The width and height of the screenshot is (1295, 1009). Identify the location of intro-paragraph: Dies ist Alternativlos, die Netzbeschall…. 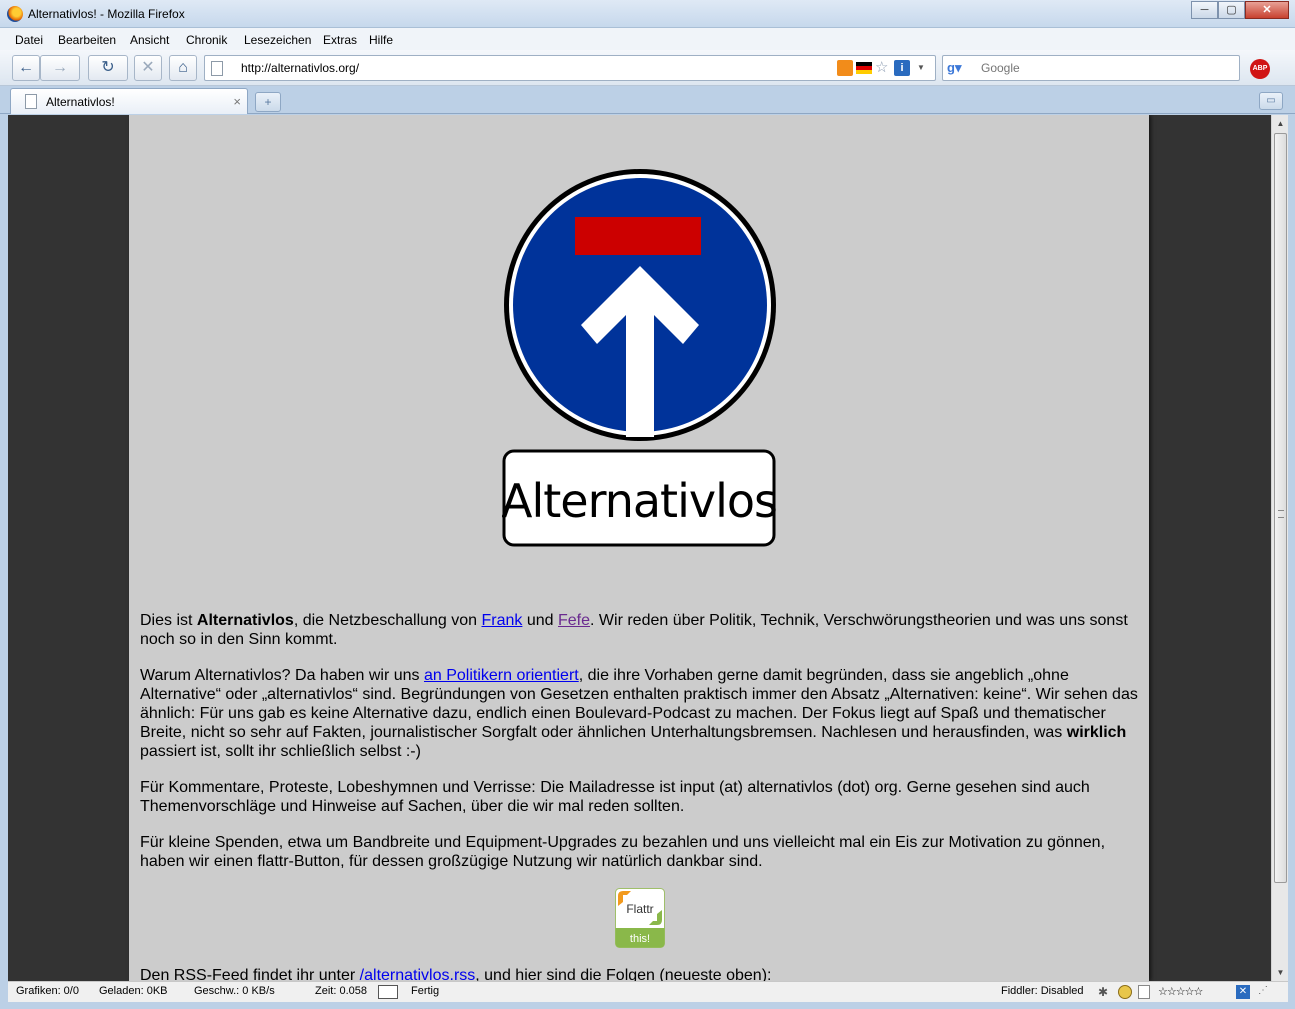
(640, 630).